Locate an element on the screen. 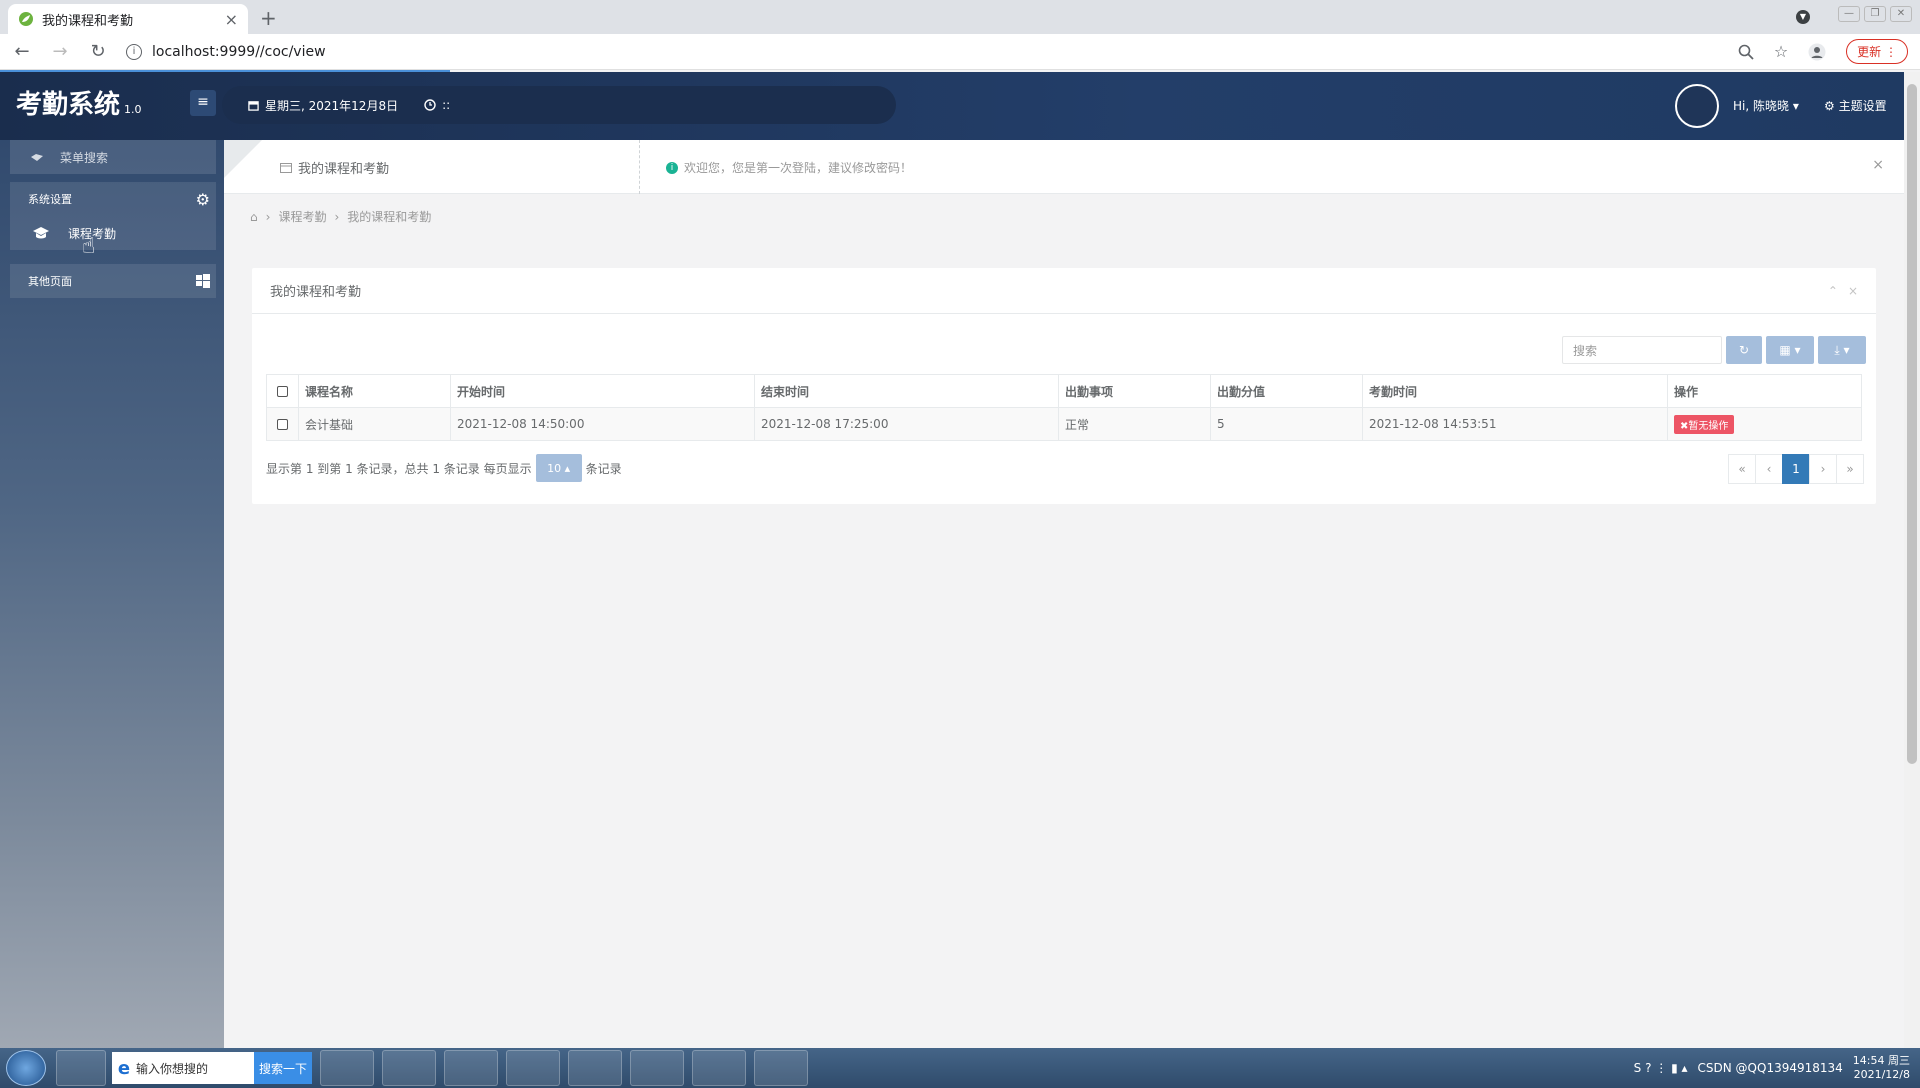 The height and width of the screenshot is (1088, 1920). taskbar-app-intellij is located at coordinates (347, 1068).